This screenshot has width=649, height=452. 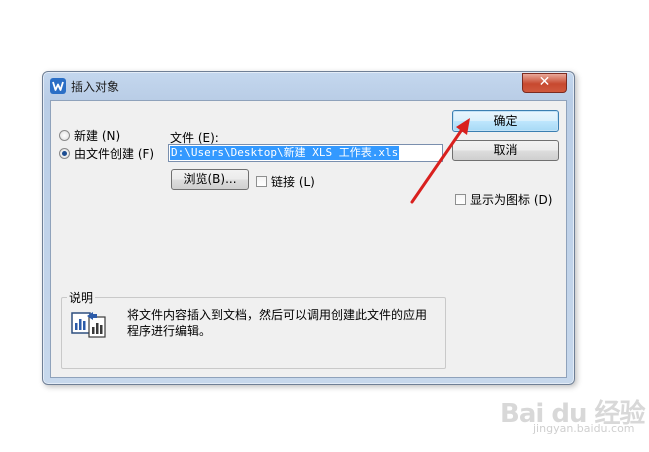 What do you see at coordinates (277, 315) in the screenshot?
I see `description-line-1: 将文件内容插入到文档，然后可以调用创建此文件的应用` at bounding box center [277, 315].